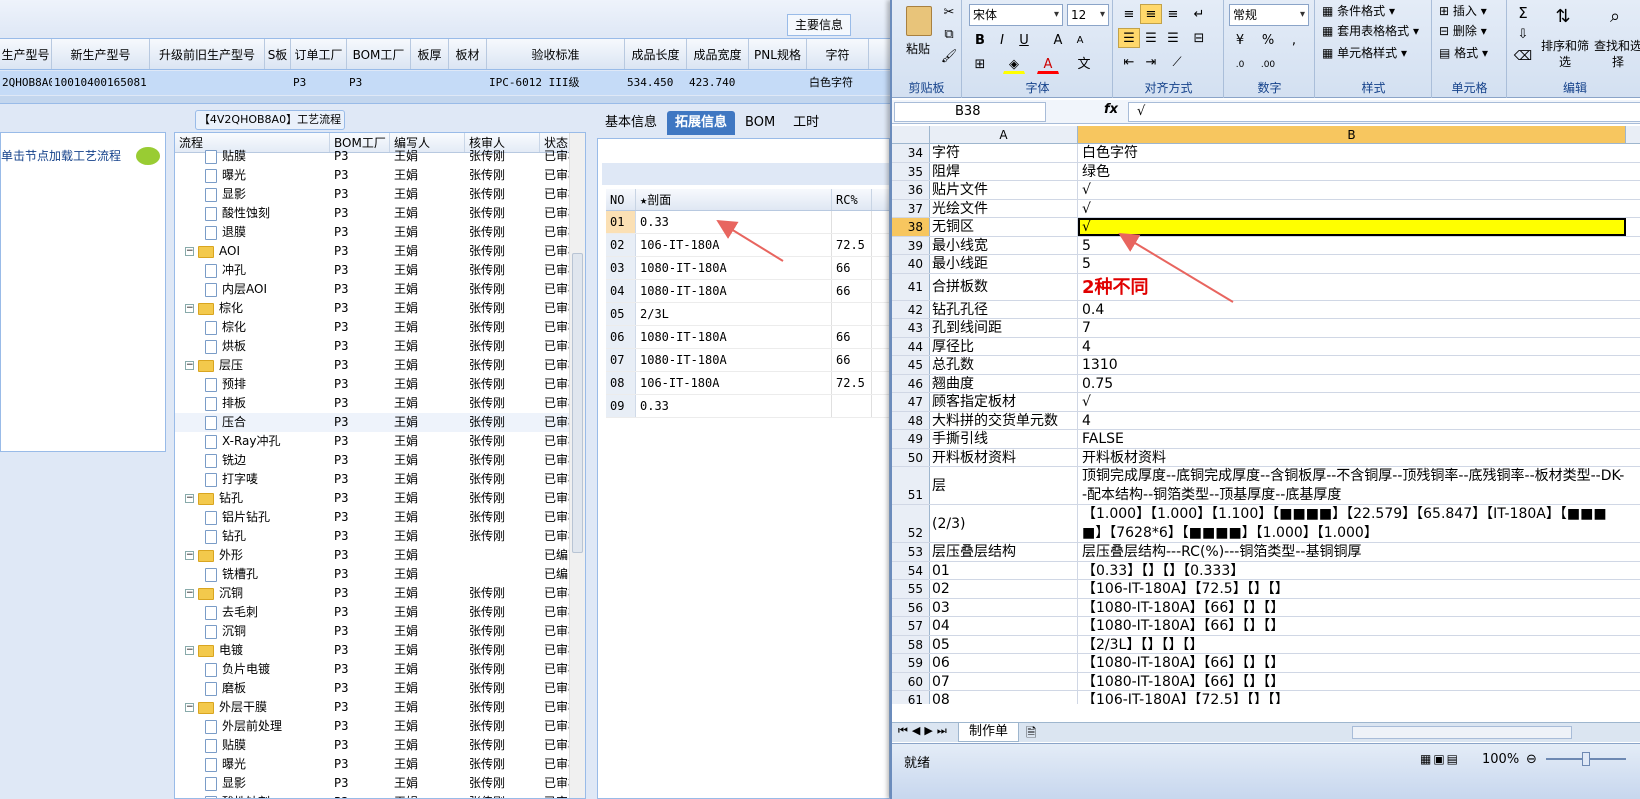 The height and width of the screenshot is (799, 1640). Describe the element at coordinates (380, 460) in the screenshot. I see `tree-row: 铣边 P3 王娟 张传刚 已审核` at that location.